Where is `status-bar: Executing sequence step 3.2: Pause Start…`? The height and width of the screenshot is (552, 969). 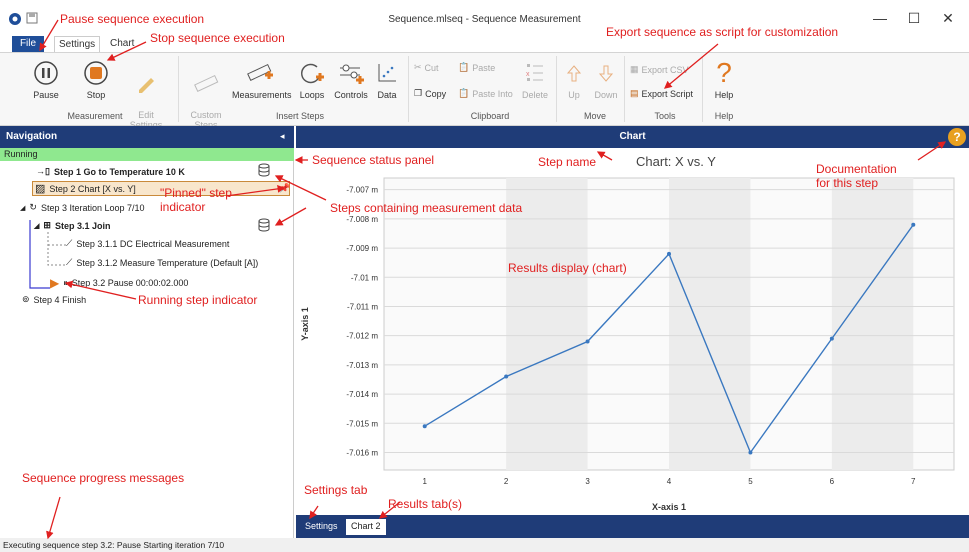 status-bar: Executing sequence step 3.2: Pause Start… is located at coordinates (484, 545).